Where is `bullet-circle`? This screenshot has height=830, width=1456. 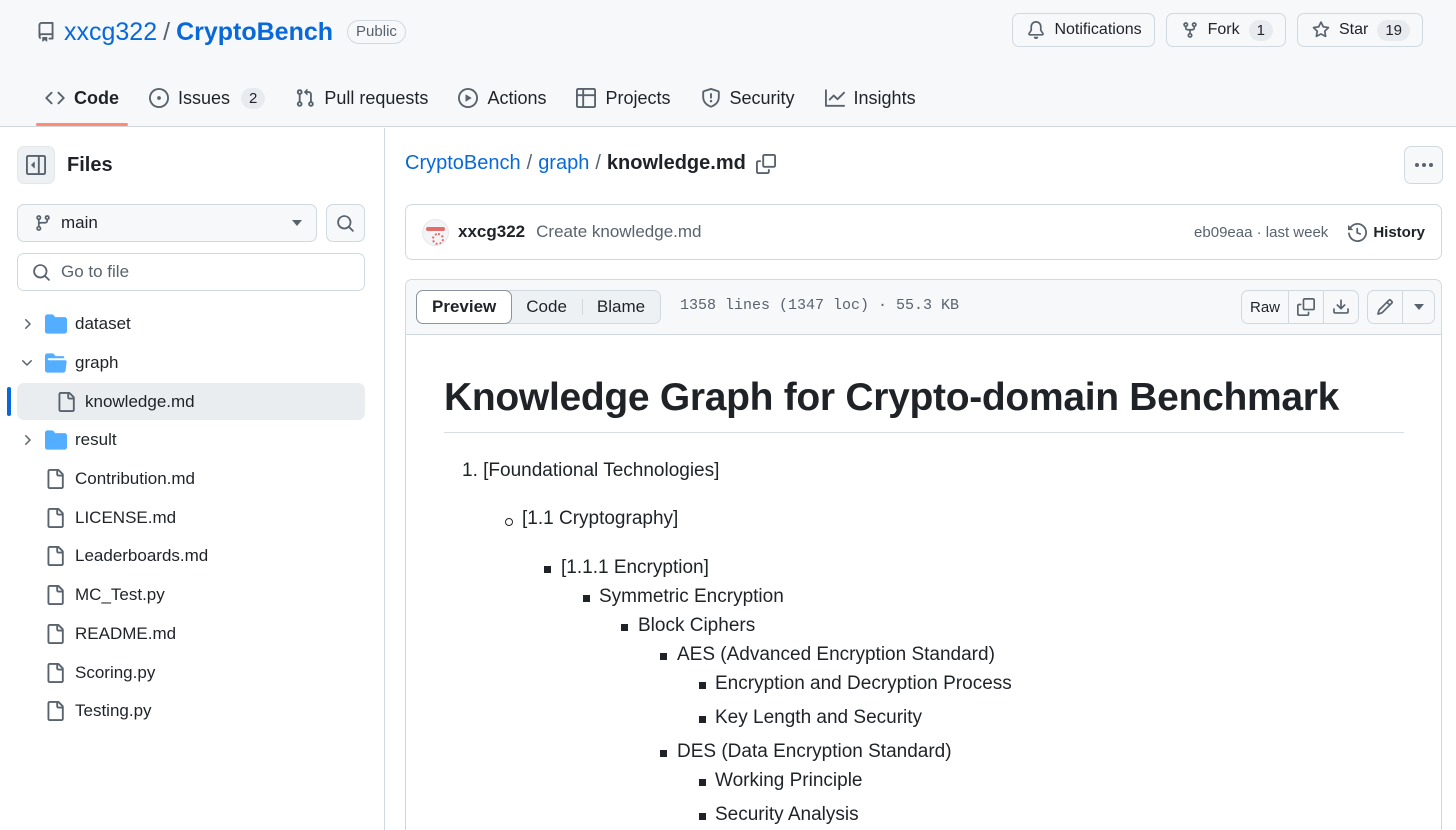 bullet-circle is located at coordinates (509, 522).